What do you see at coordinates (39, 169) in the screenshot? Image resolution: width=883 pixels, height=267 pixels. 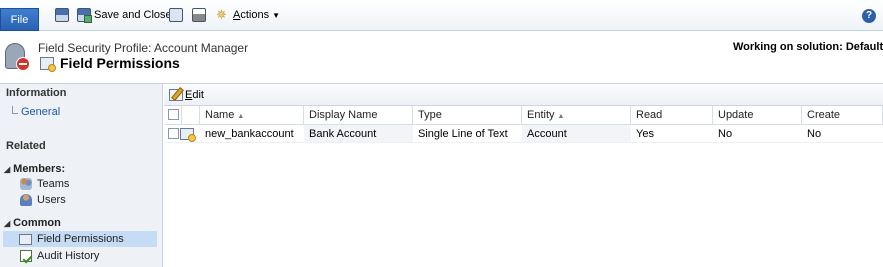 I see `nav-group-members-label: Members:` at bounding box center [39, 169].